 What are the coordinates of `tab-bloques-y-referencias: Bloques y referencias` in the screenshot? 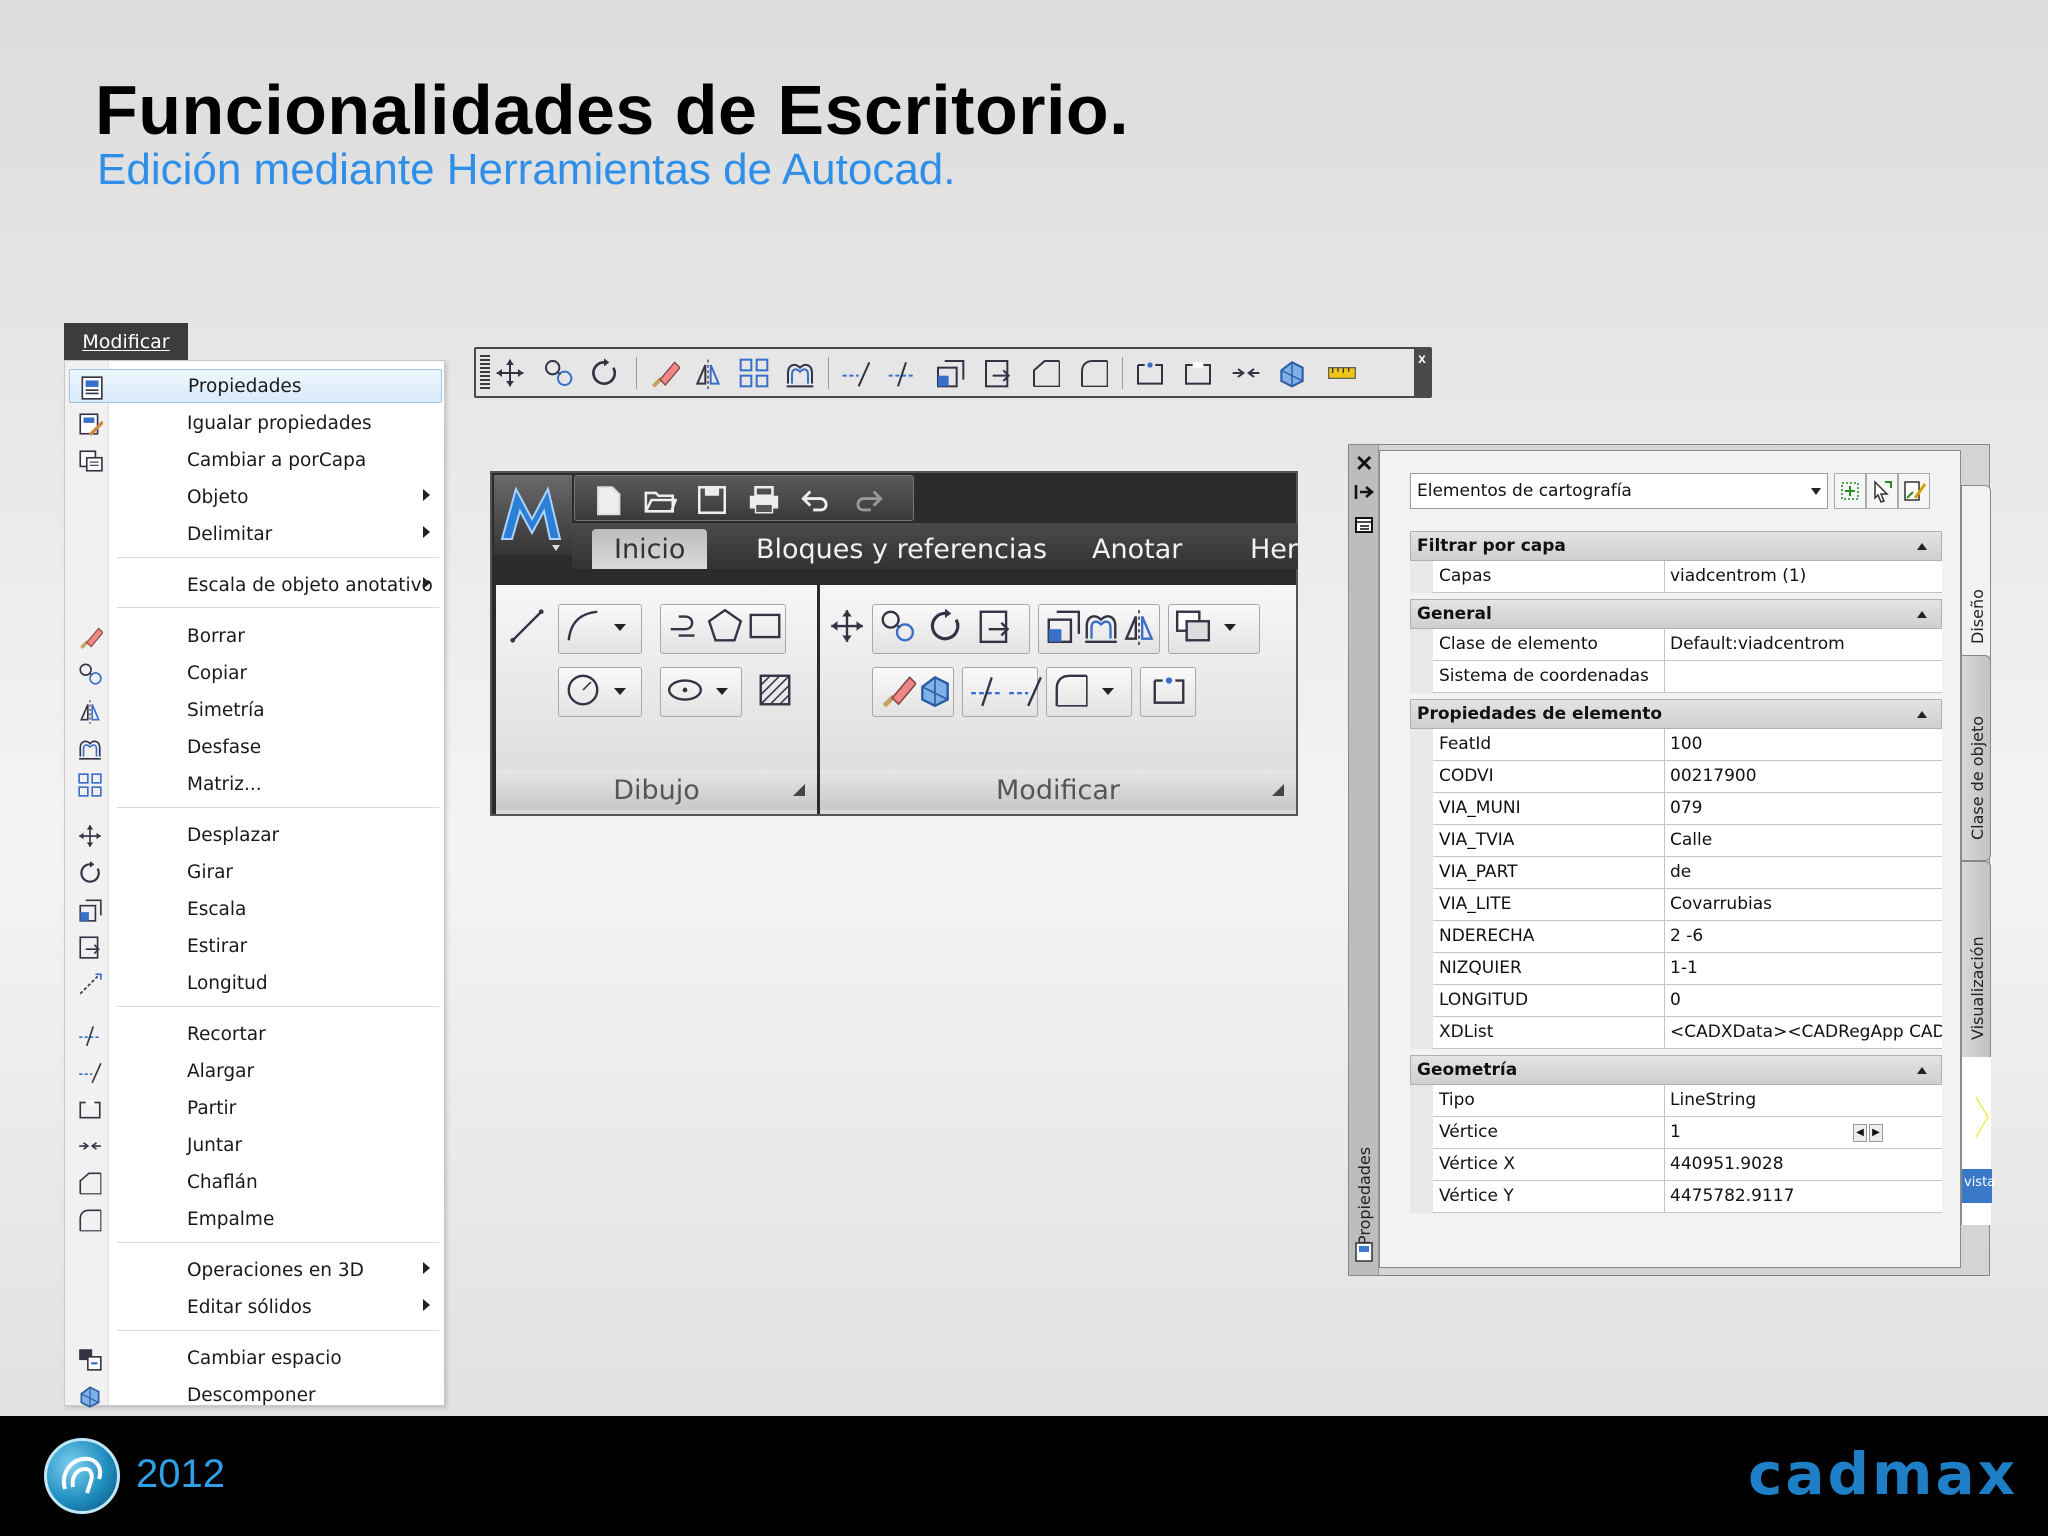 It's located at (901, 549).